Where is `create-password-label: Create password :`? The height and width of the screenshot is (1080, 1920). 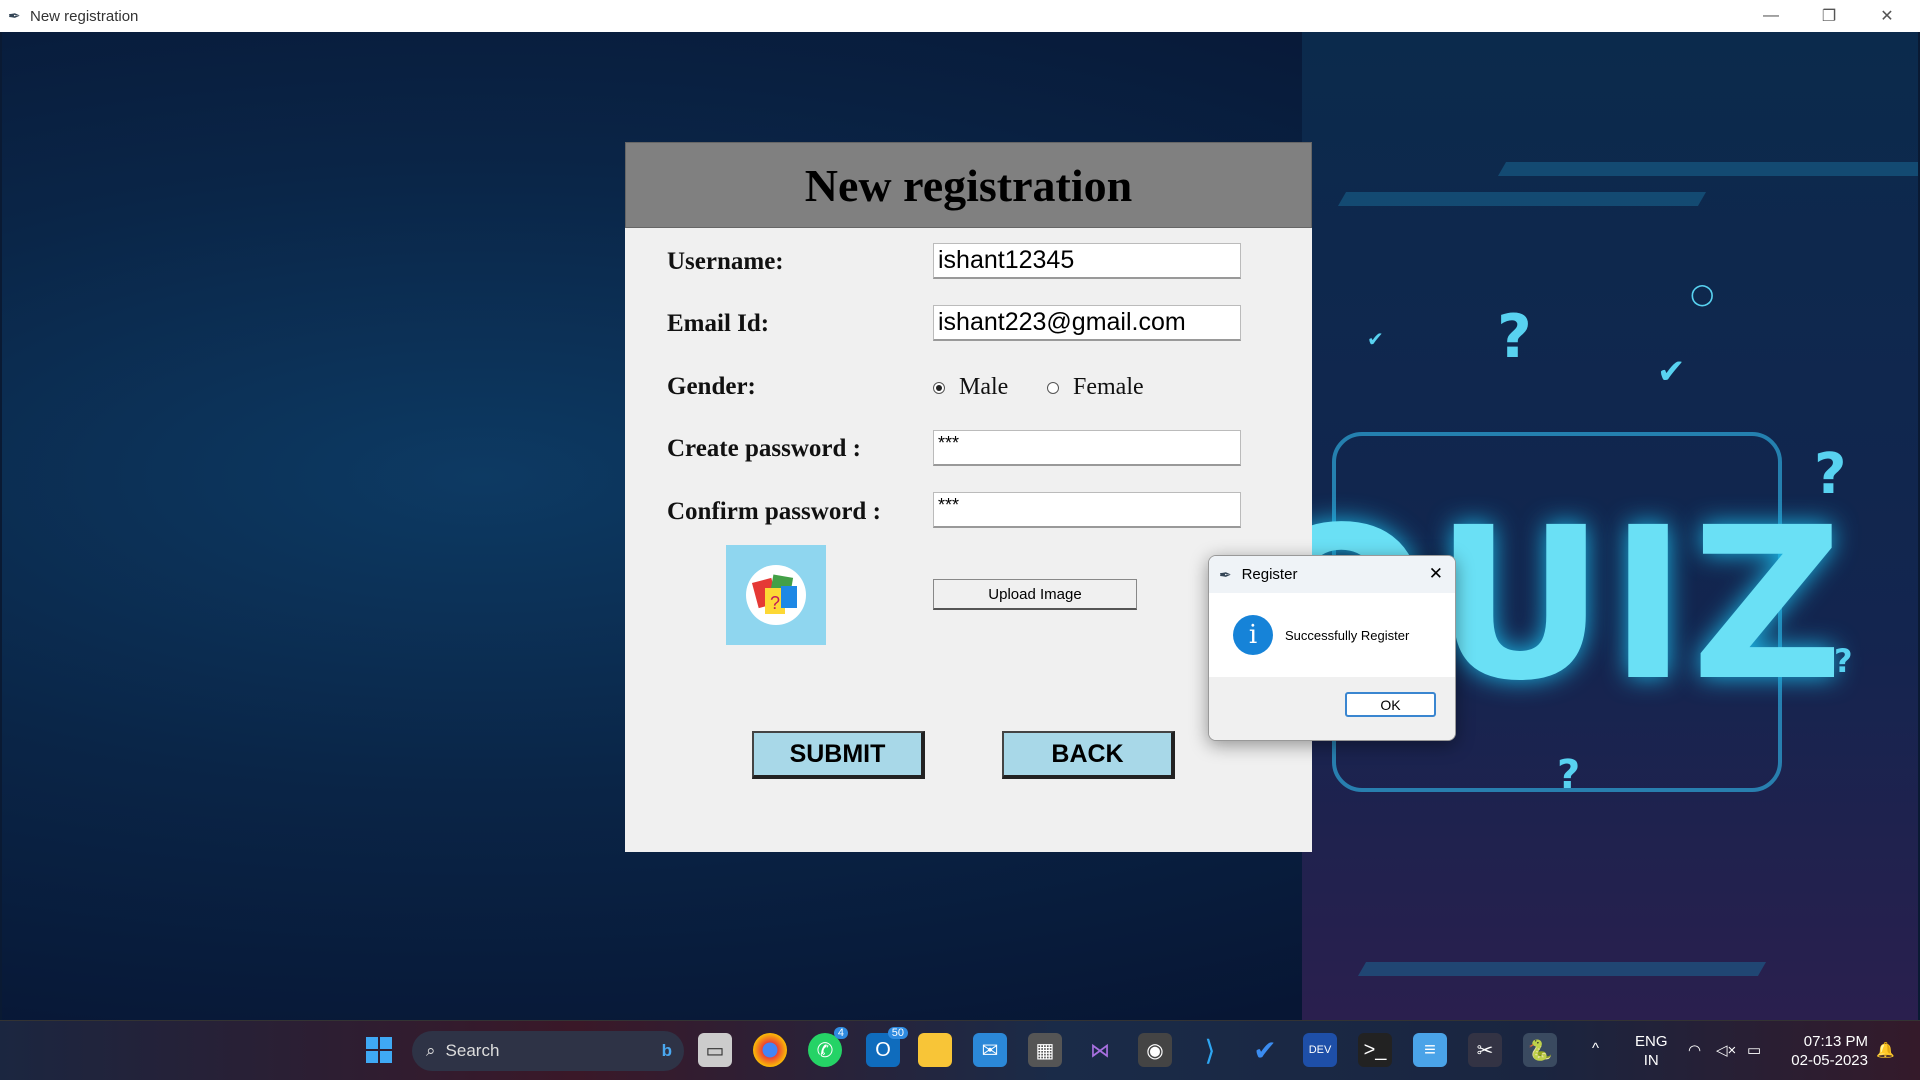
create-password-label: Create password : is located at coordinates (764, 448).